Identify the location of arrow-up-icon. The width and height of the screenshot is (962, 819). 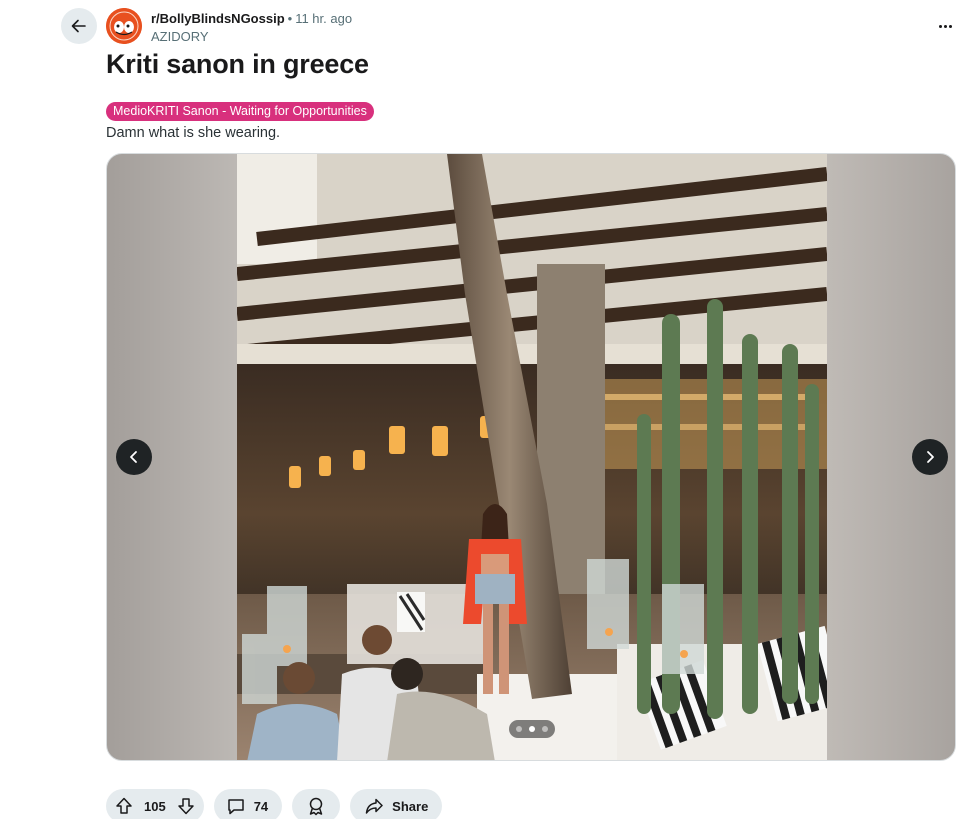
(124, 806).